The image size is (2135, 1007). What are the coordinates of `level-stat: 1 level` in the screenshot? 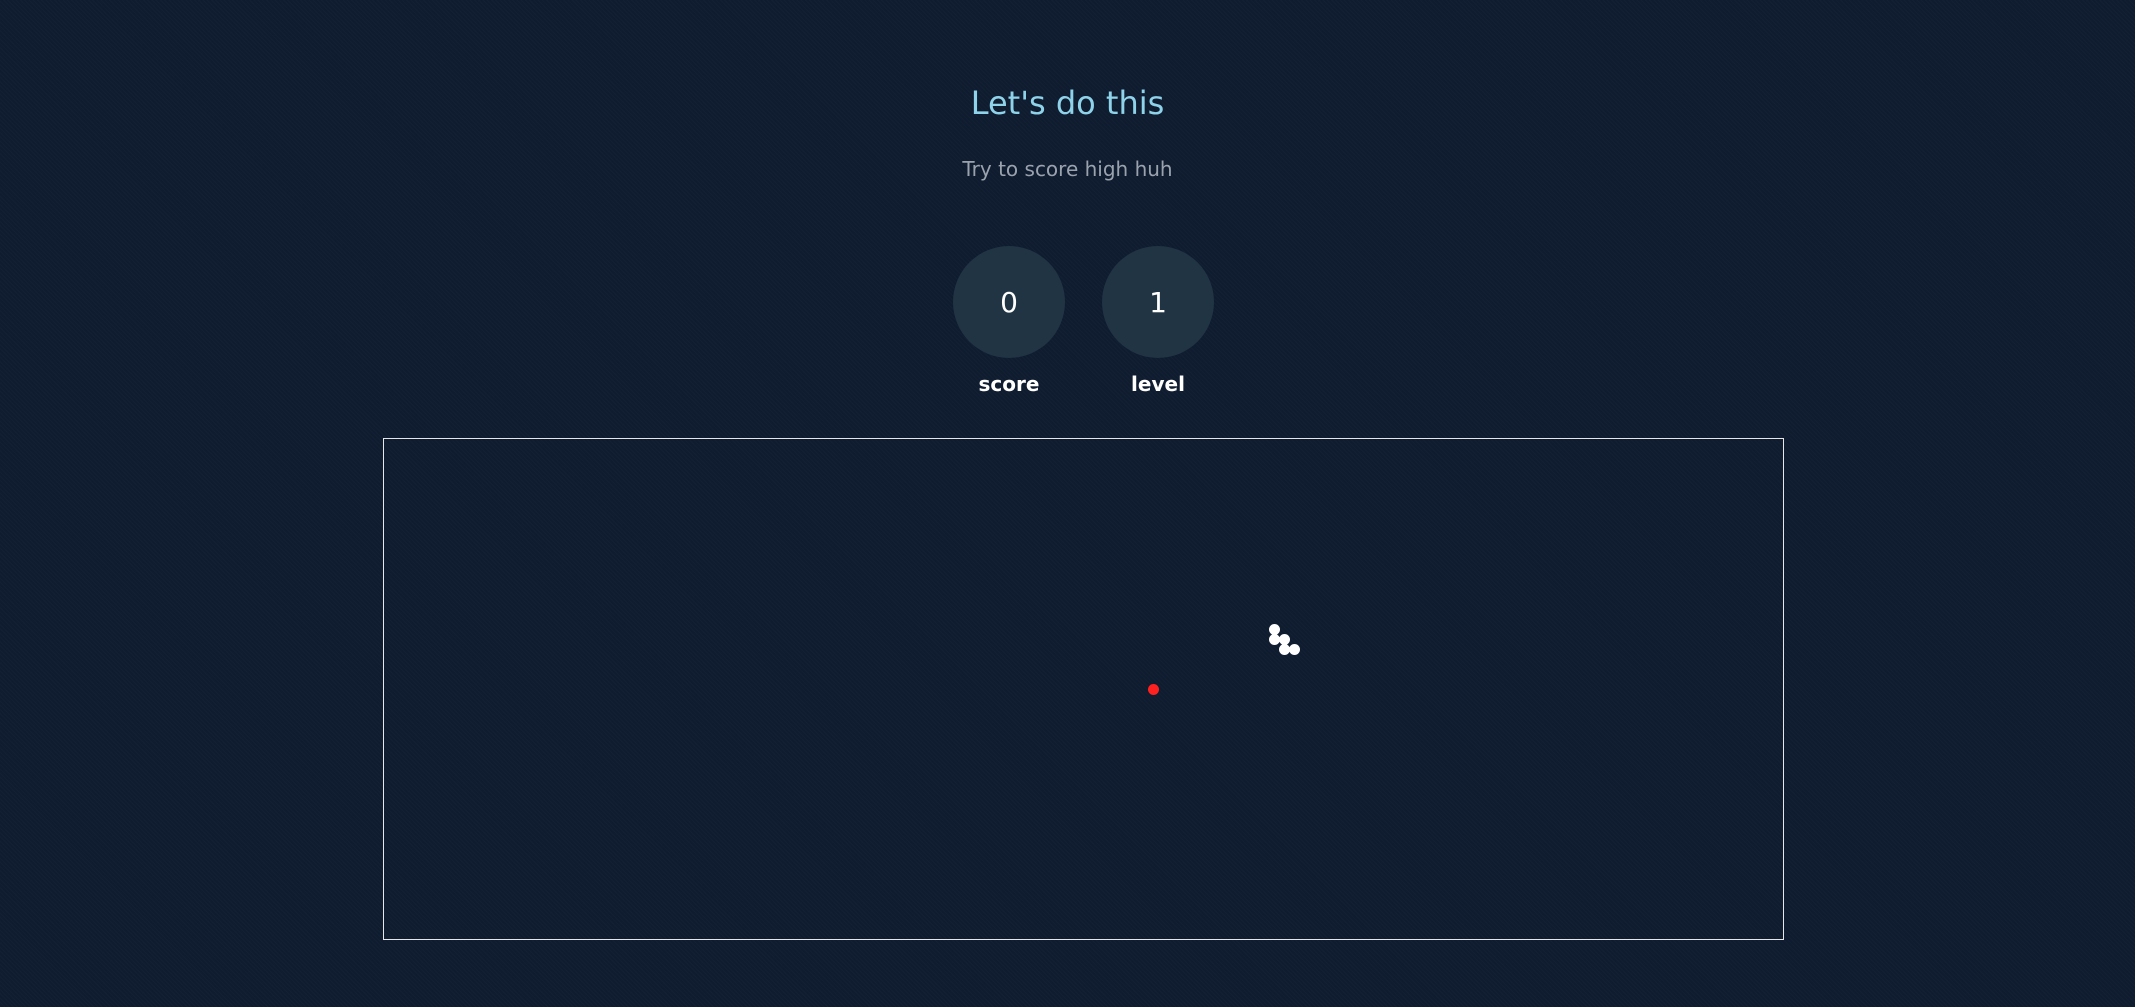 It's located at (1158, 321).